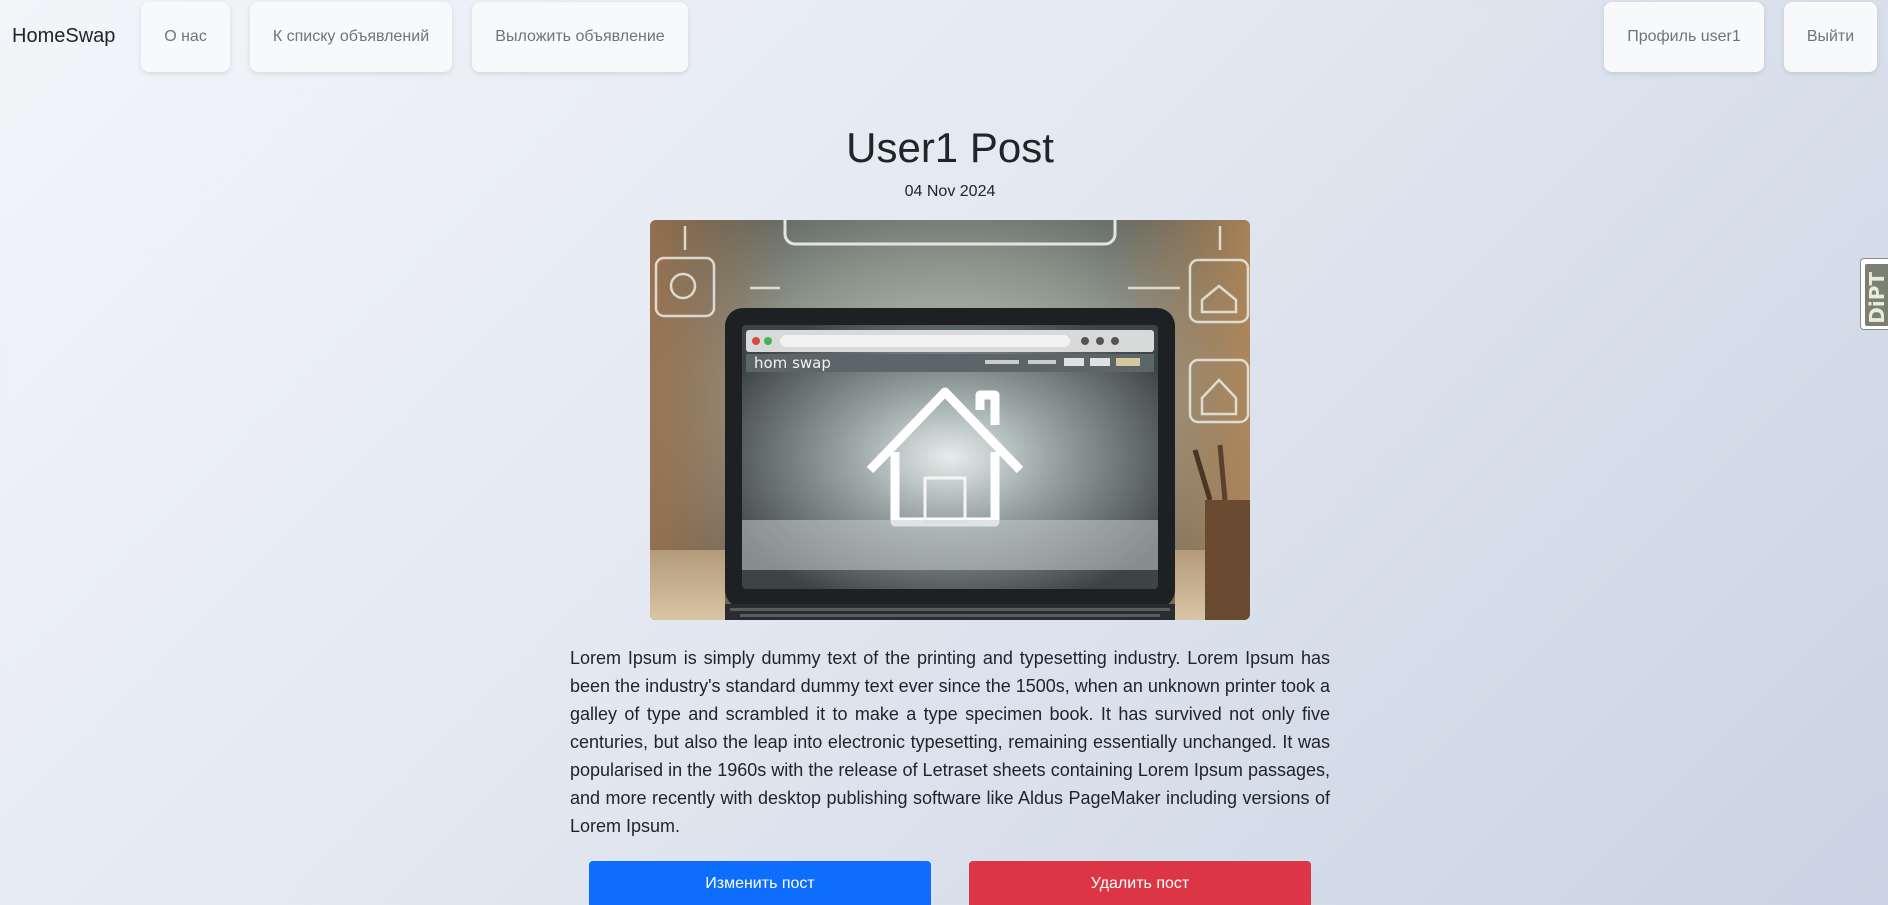  What do you see at coordinates (950, 420) in the screenshot?
I see `post-image: hom swap` at bounding box center [950, 420].